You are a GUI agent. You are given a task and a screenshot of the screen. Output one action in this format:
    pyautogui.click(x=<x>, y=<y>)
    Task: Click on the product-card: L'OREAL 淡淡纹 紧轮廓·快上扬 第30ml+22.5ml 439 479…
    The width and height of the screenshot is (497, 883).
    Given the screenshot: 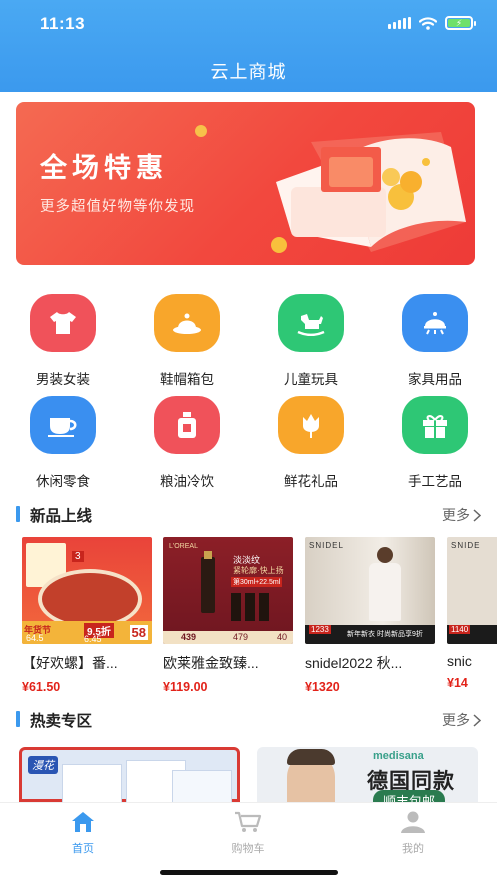 What is the action you would take?
    pyautogui.click(x=228, y=615)
    